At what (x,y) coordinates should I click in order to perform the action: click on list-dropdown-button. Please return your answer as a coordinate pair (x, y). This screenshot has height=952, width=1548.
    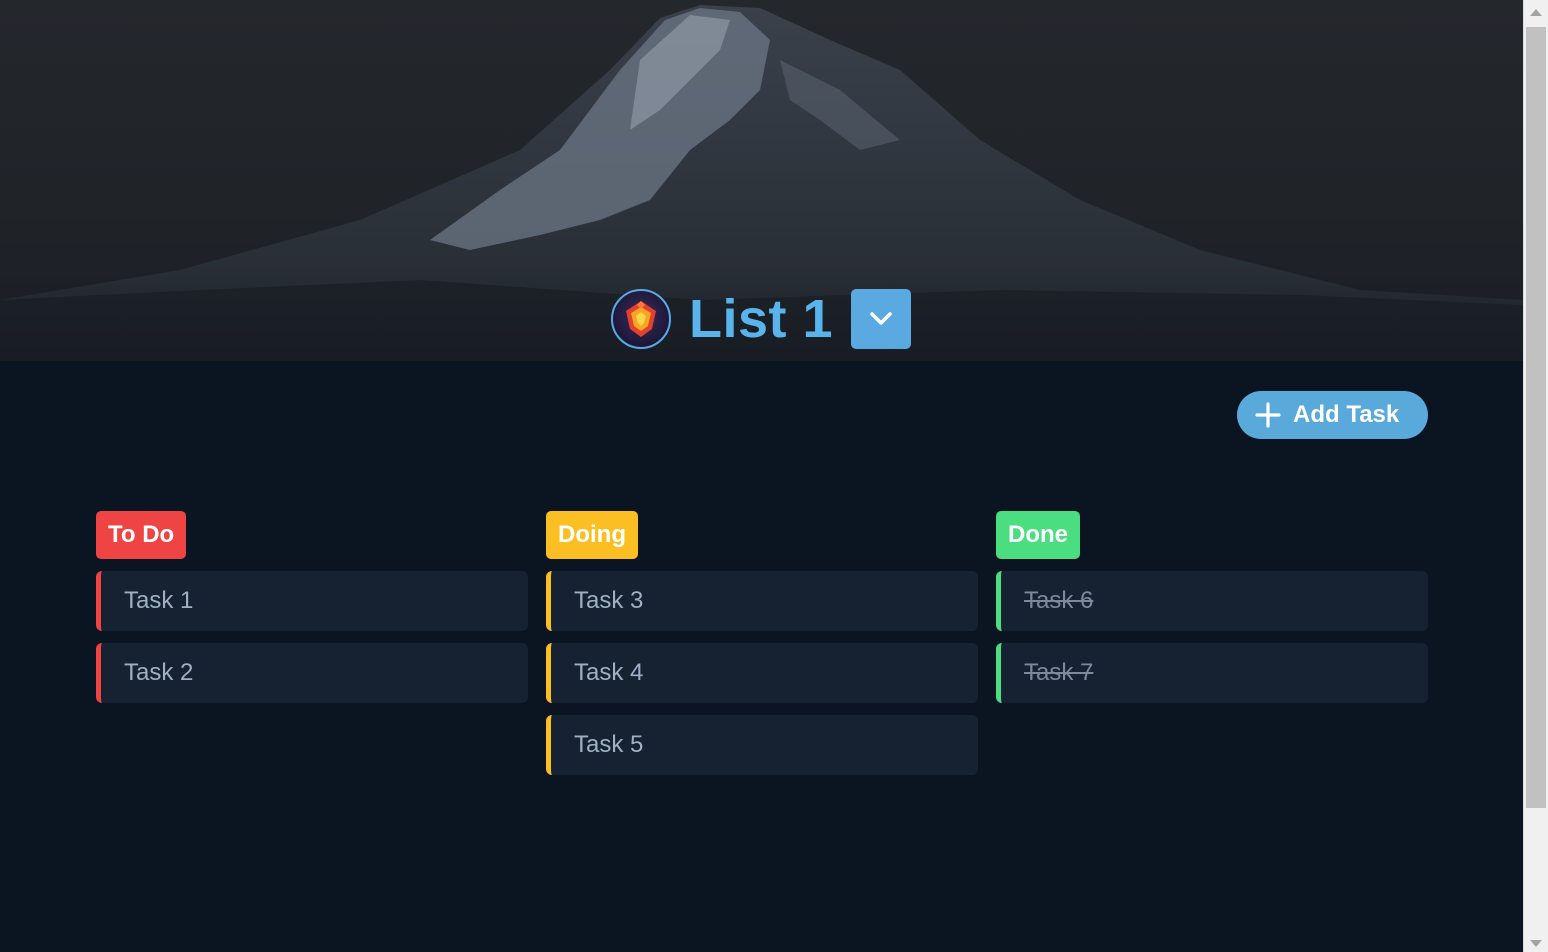
    Looking at the image, I should click on (881, 319).